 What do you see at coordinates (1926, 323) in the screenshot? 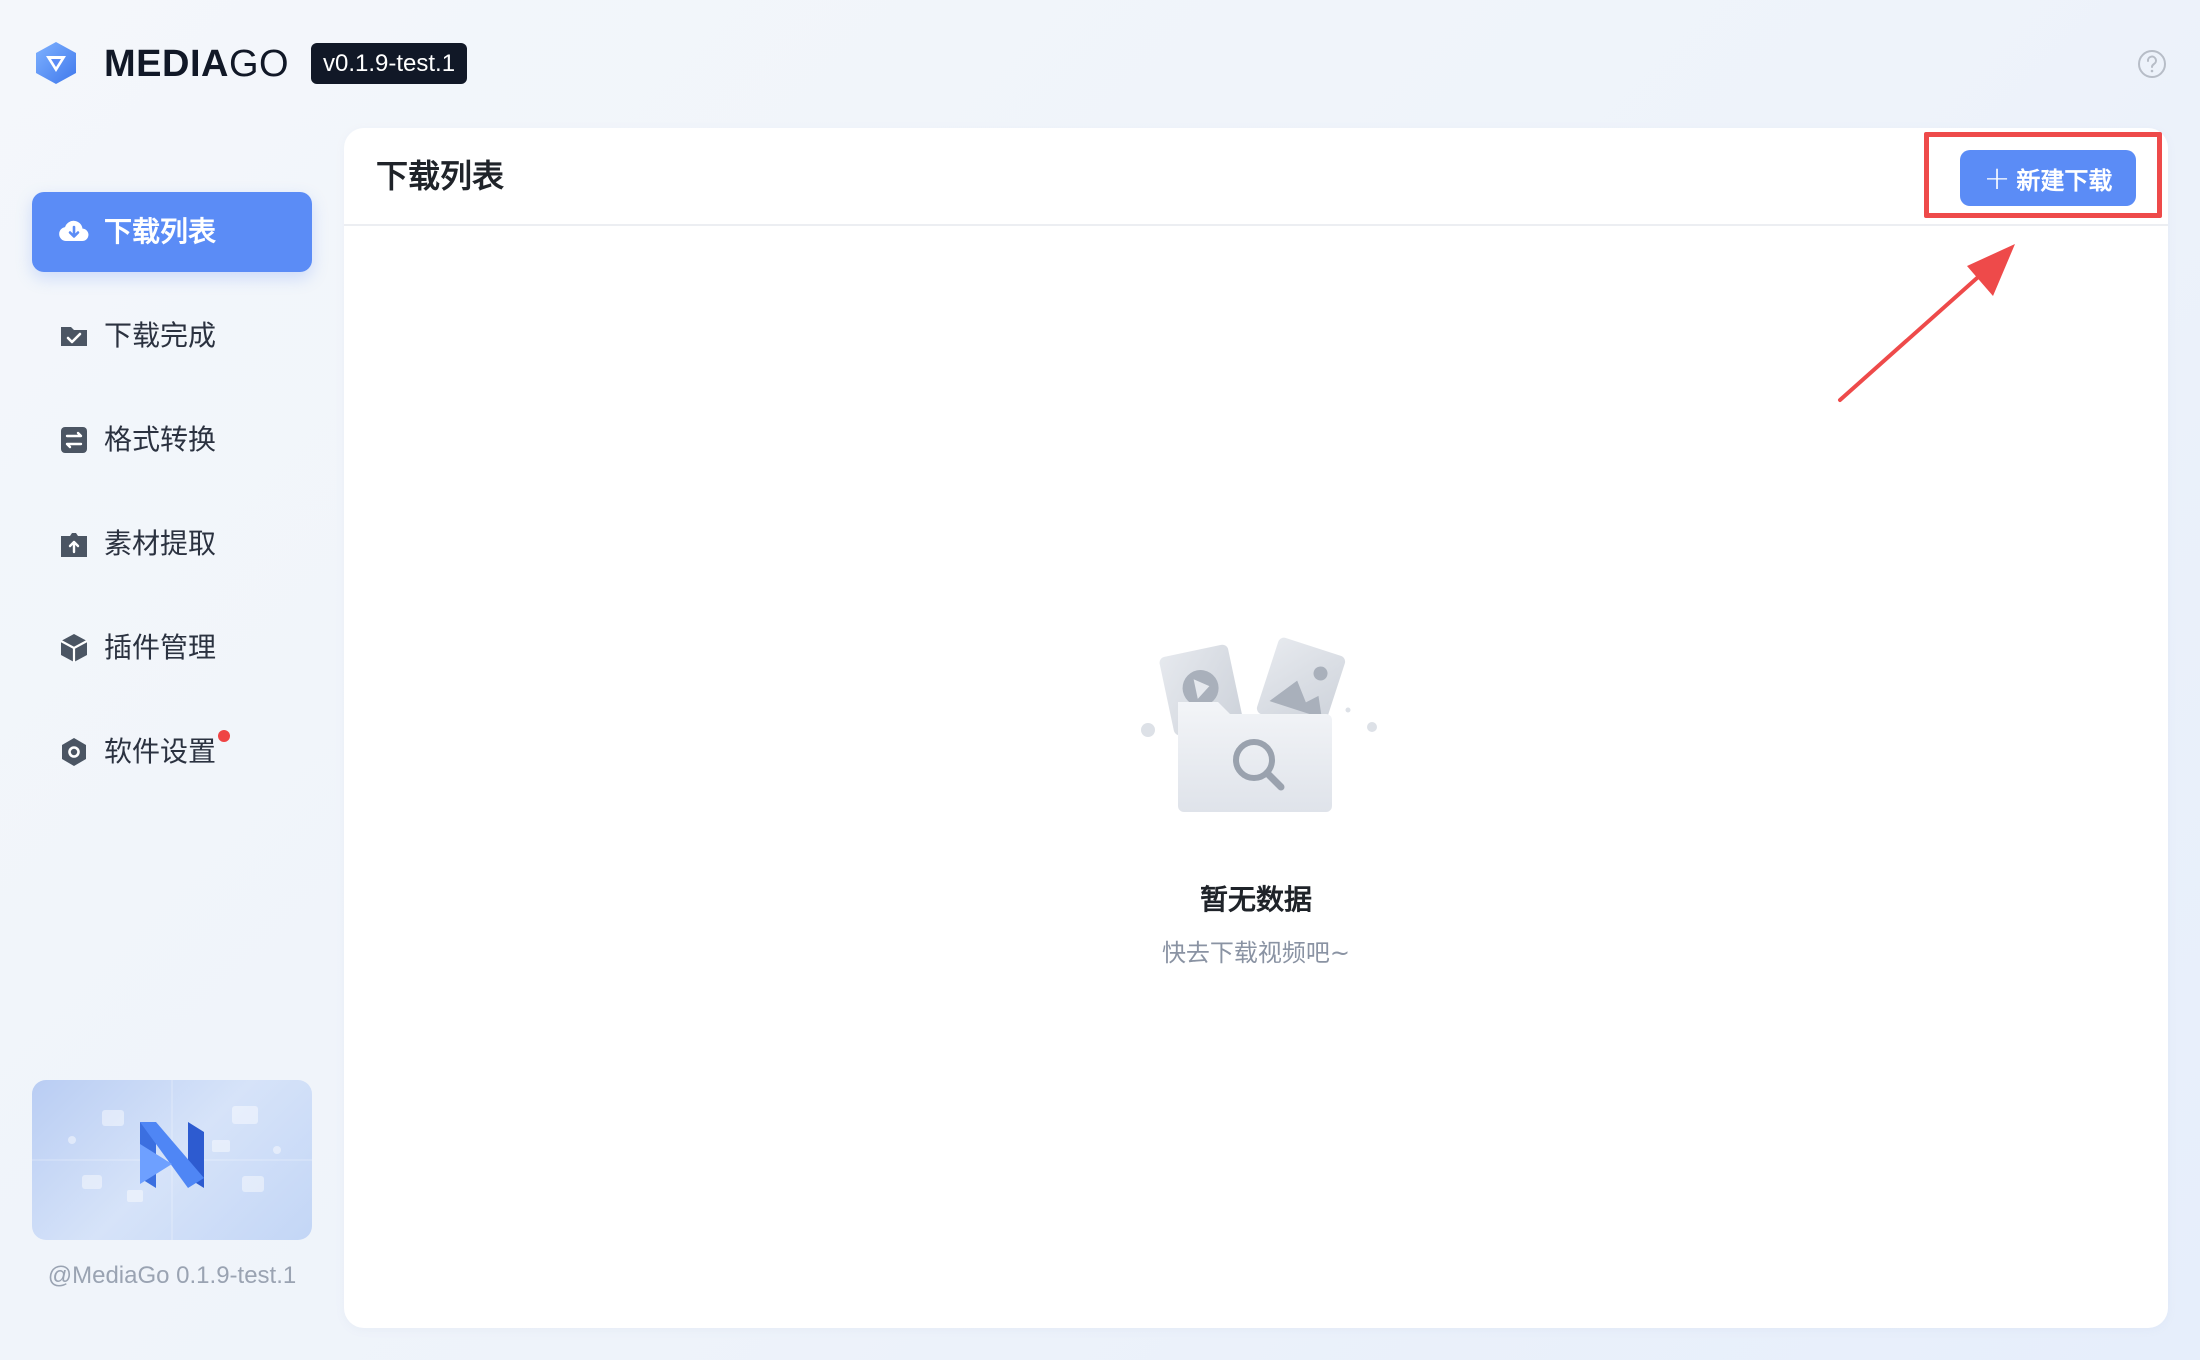
I see `red-arrow-annotation` at bounding box center [1926, 323].